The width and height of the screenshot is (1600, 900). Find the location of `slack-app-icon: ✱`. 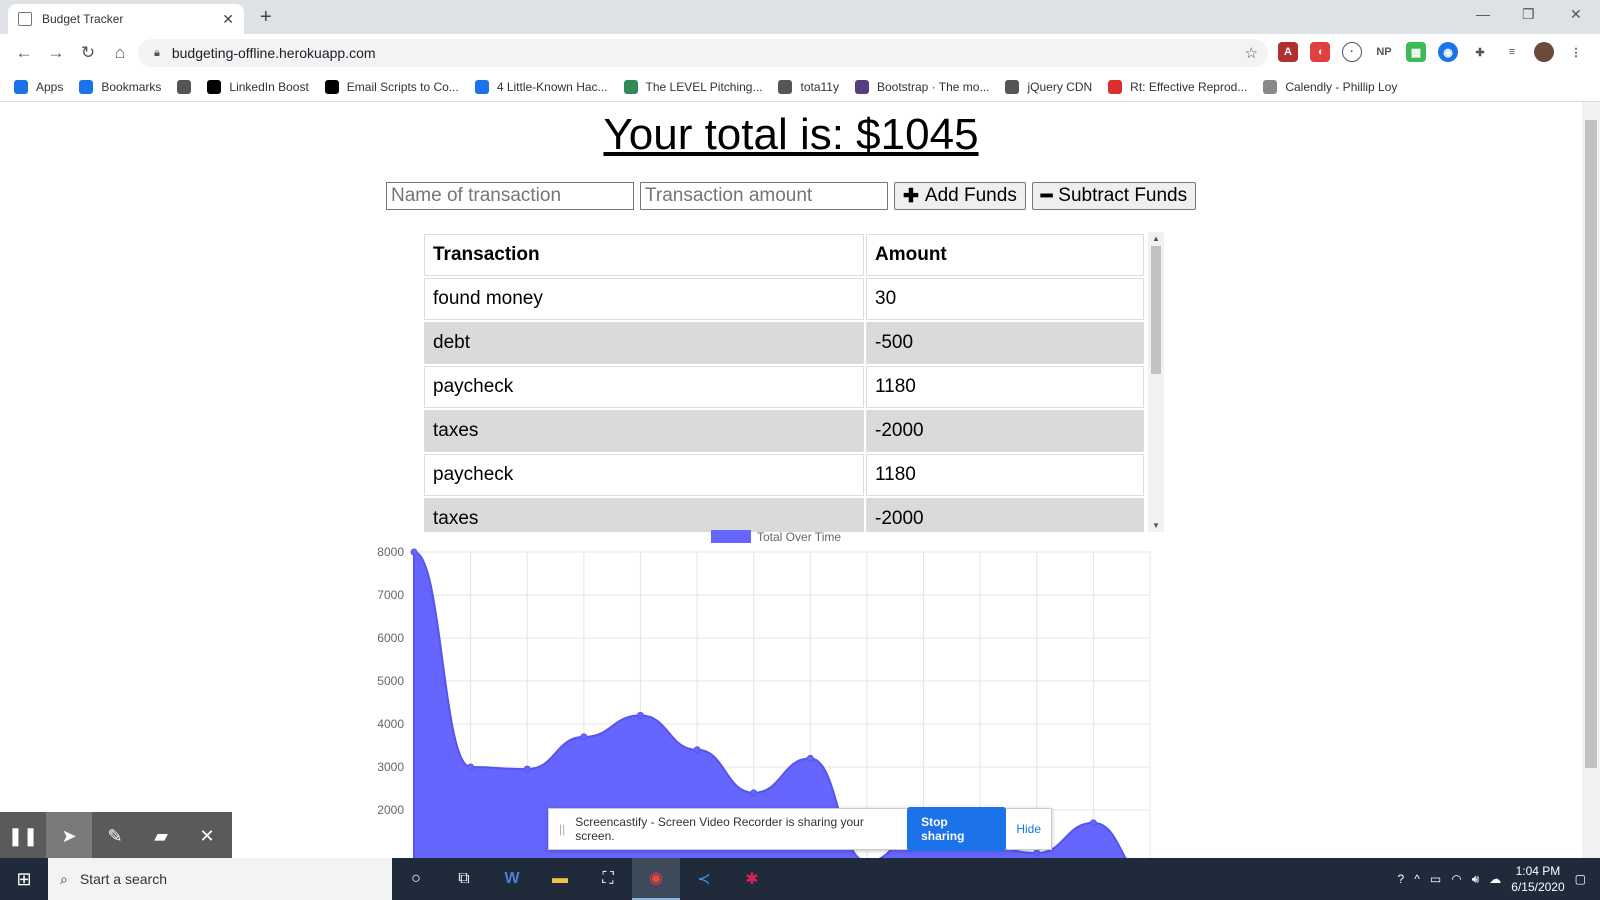

slack-app-icon: ✱ is located at coordinates (752, 879).